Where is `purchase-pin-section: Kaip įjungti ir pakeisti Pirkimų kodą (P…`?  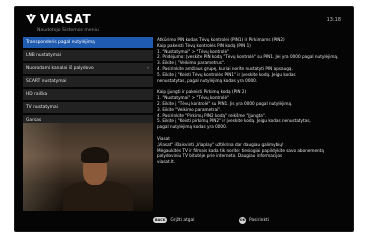
purchase-pin-section: Kaip įjungti ir pakeisti Pirkimų kodą (P… is located at coordinates (251, 109).